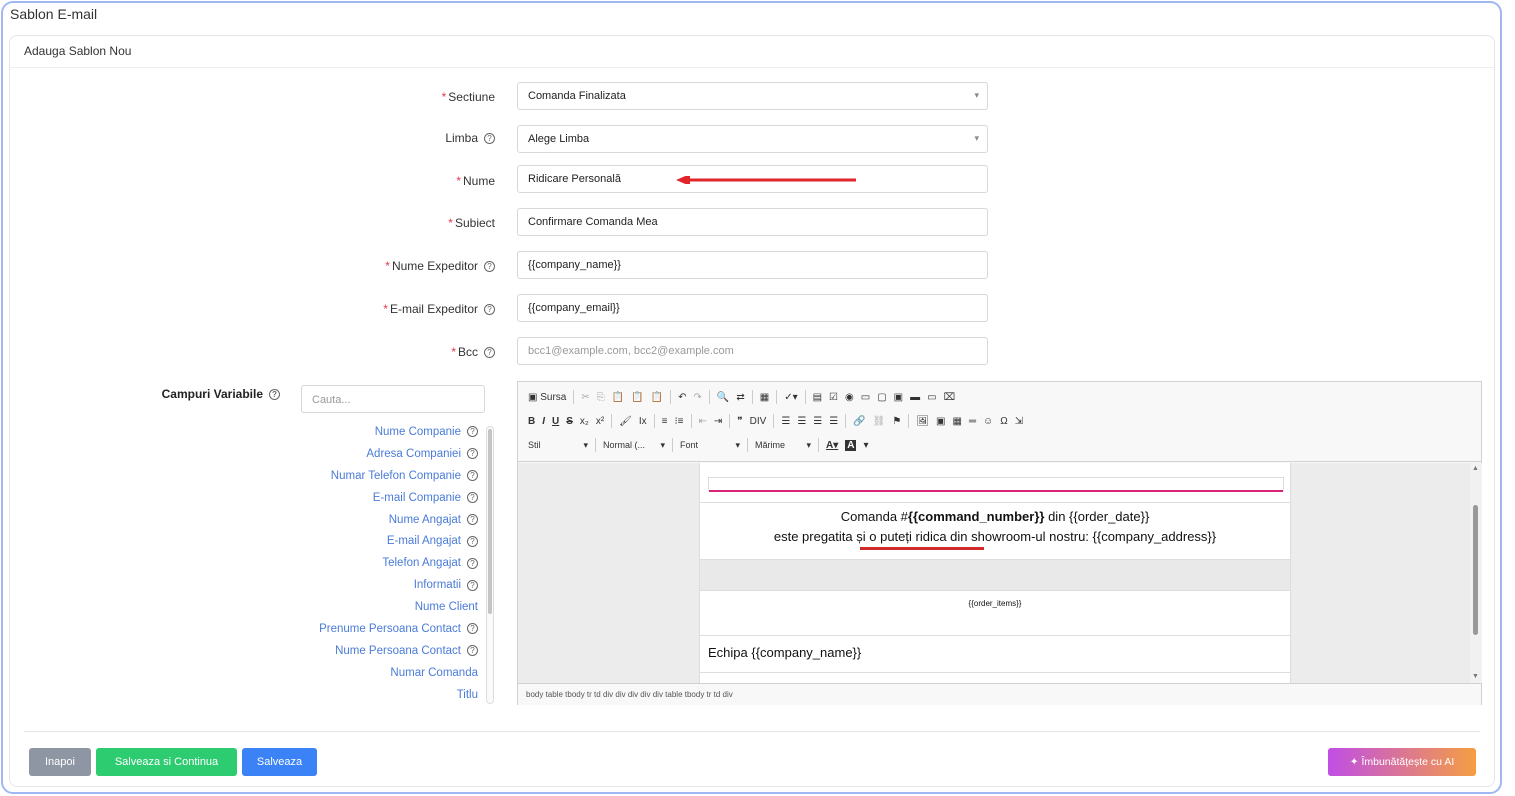 This screenshot has height=796, width=1515. I want to click on radio-icon: ◉, so click(849, 397).